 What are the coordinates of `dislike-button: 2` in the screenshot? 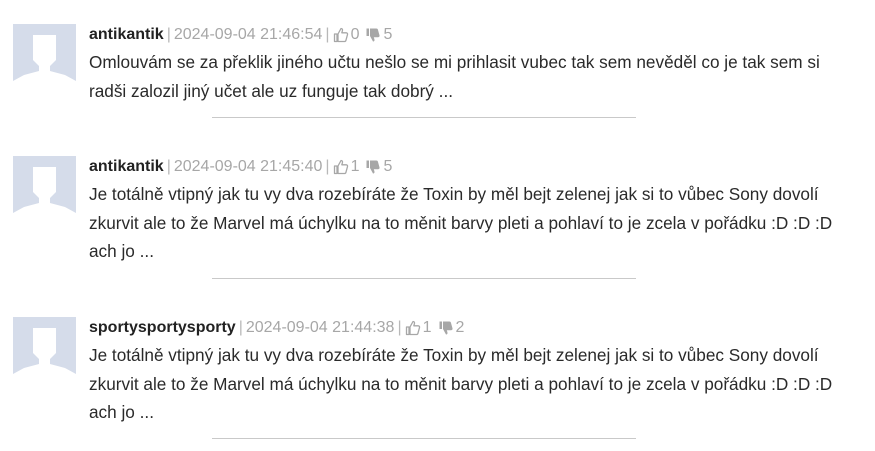 It's located at (451, 328).